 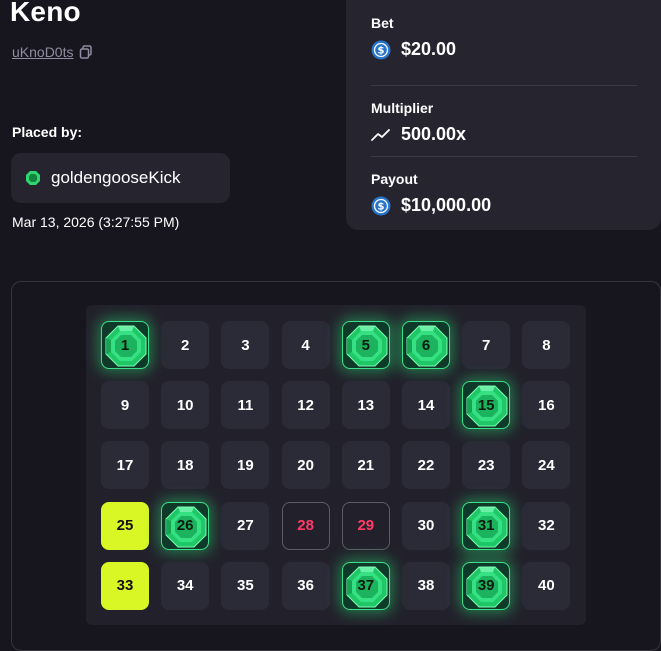 I want to click on keno-tile-28: 28, so click(x=305, y=525).